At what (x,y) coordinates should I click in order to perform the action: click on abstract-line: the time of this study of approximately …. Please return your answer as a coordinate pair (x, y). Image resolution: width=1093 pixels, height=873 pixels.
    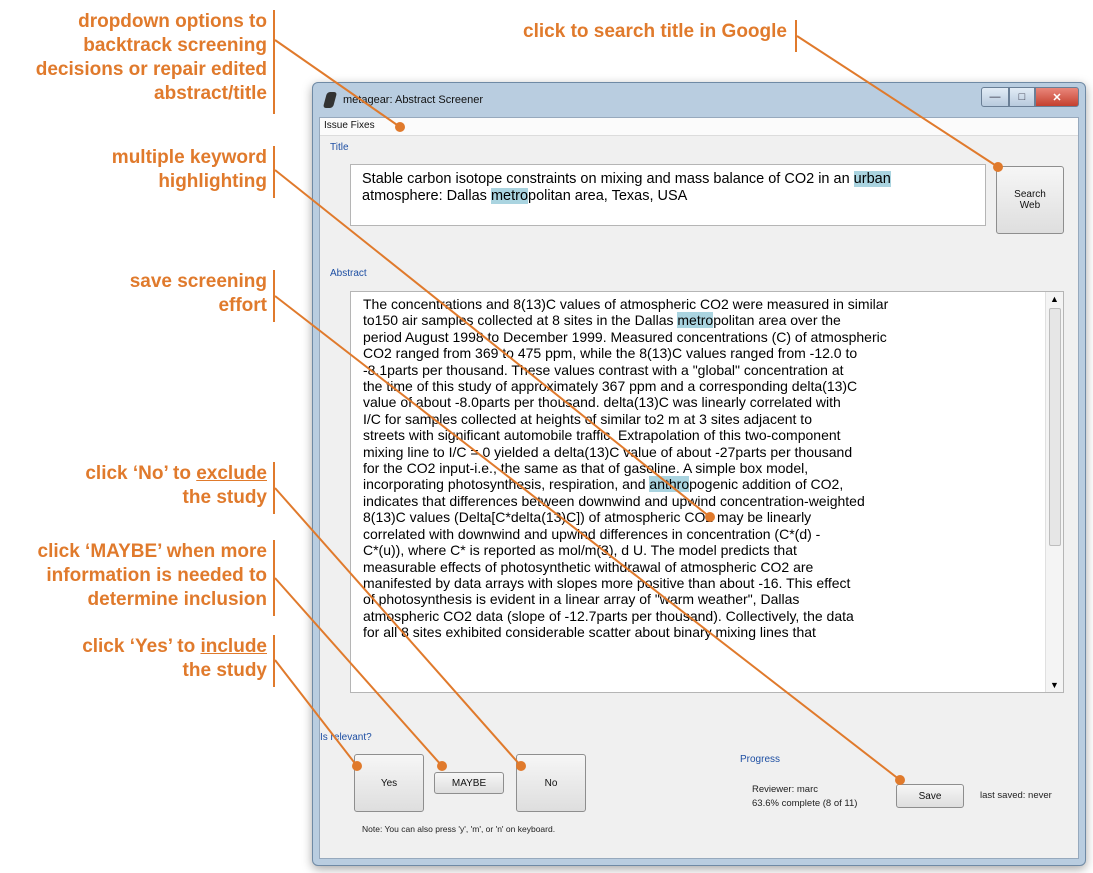
    Looking at the image, I should click on (700, 386).